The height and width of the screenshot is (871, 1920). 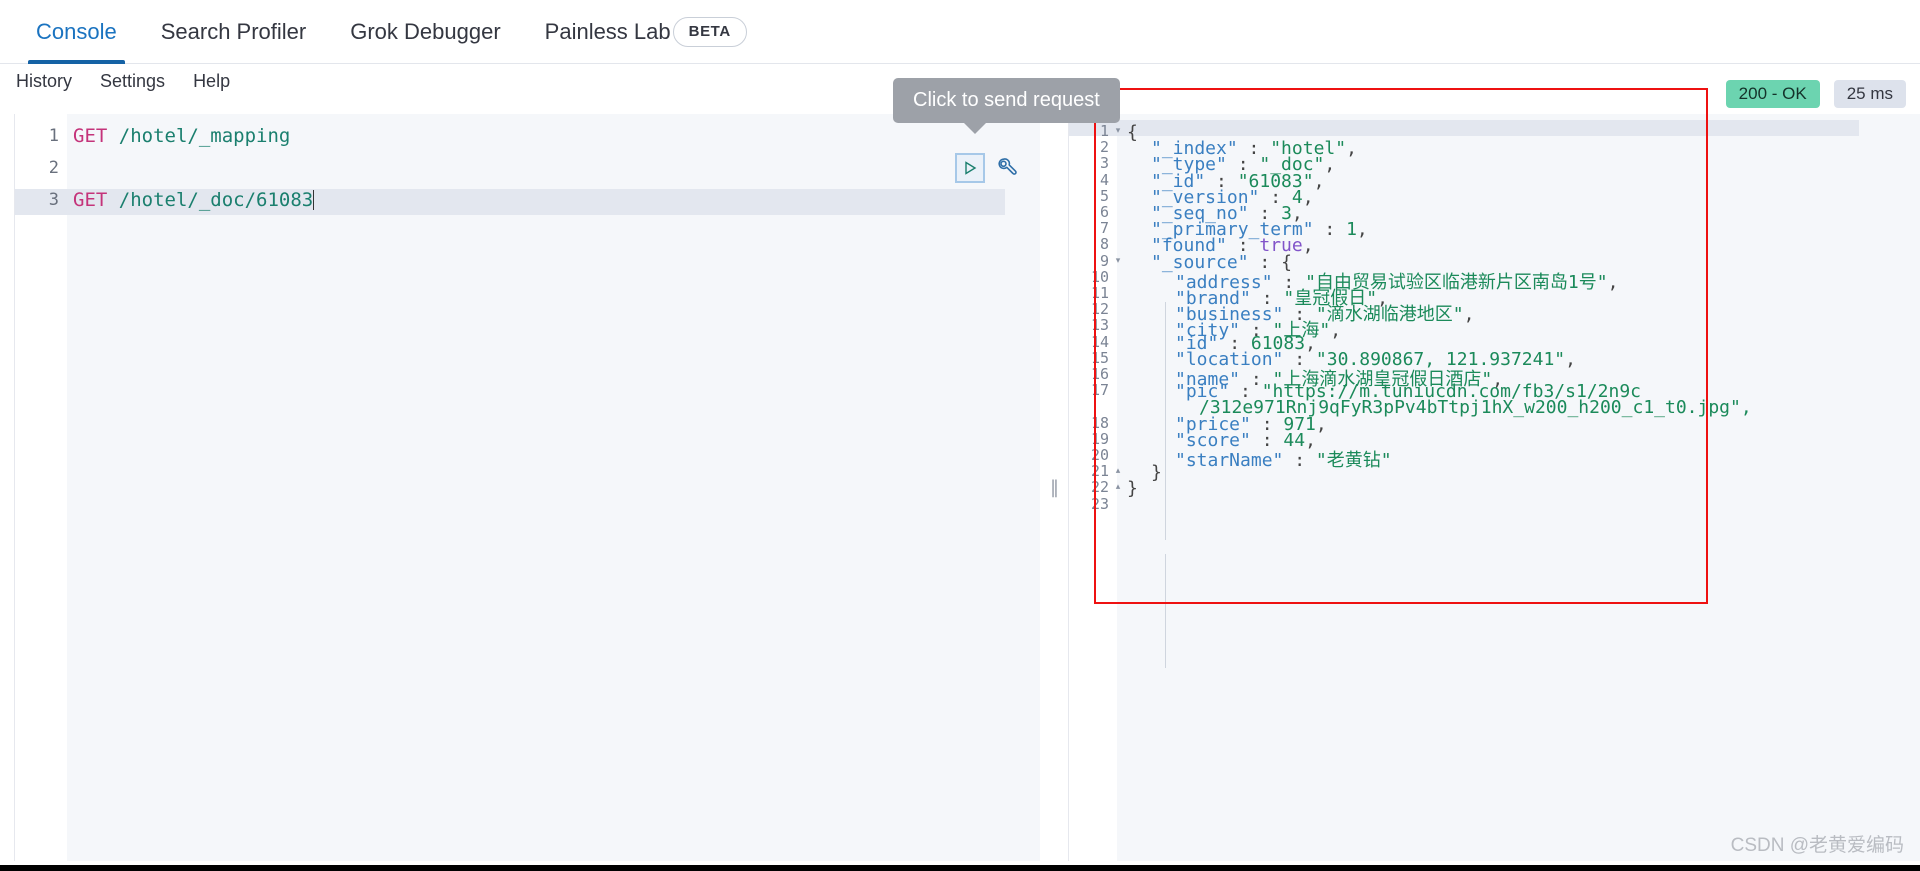 I want to click on wrench-icon, so click(x=1007, y=166).